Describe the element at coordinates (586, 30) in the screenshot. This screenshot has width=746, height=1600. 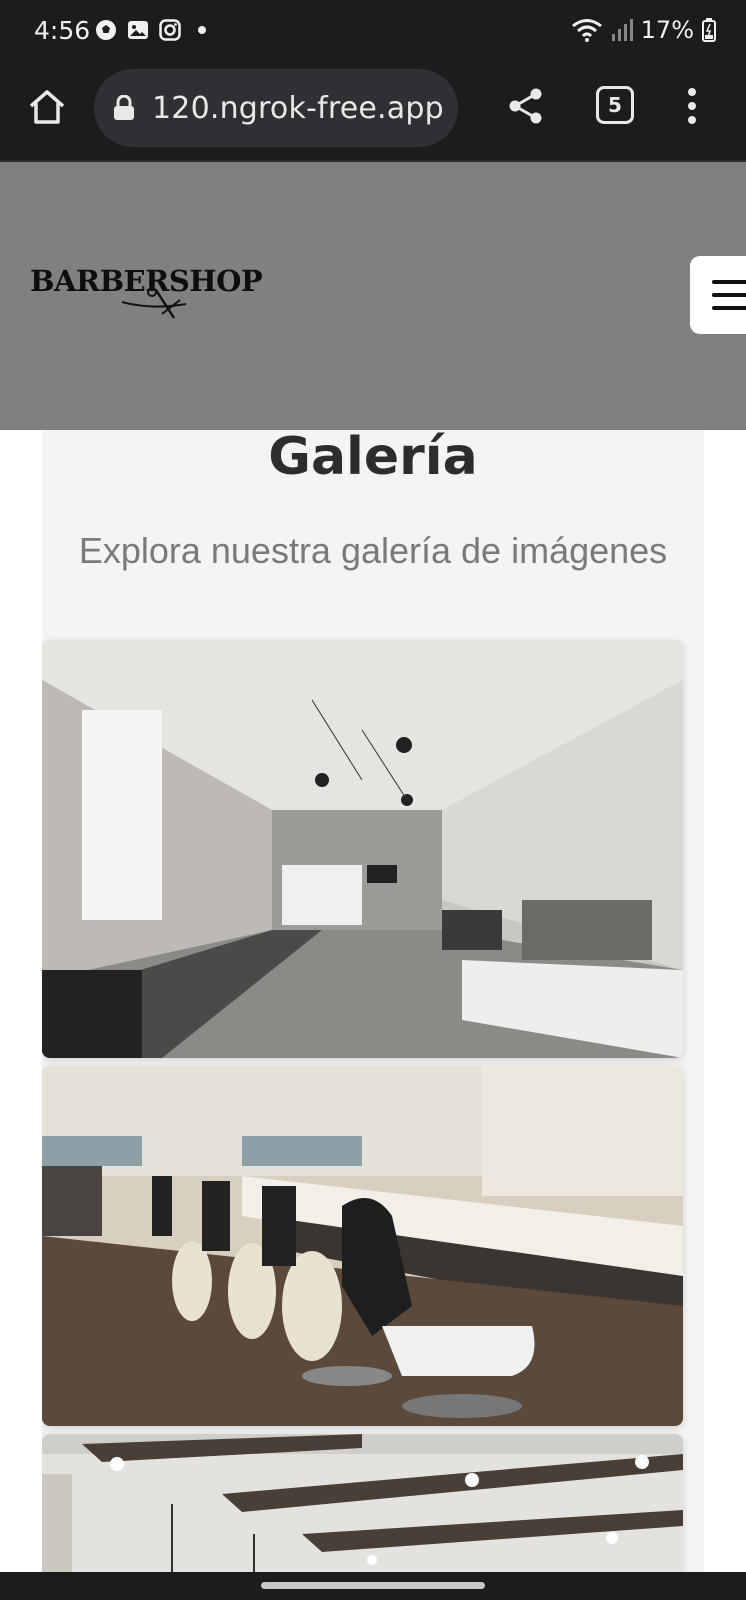
I see `wifi-icon` at that location.